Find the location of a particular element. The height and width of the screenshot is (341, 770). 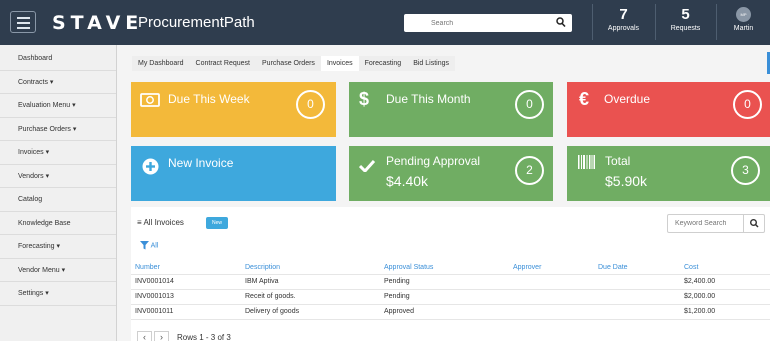

search-input is located at coordinates (474, 23).